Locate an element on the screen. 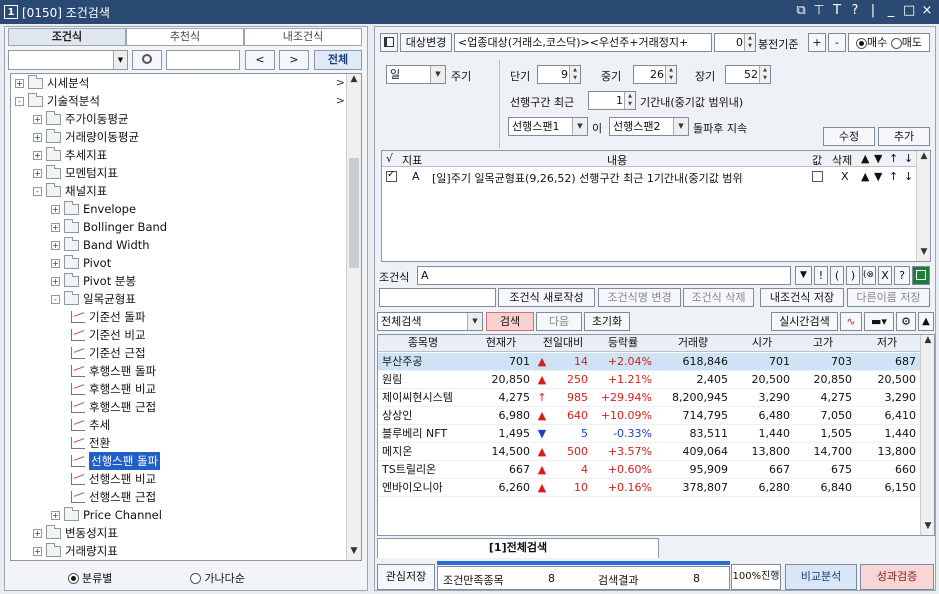 The width and height of the screenshot is (939, 594). radio-sell-icon is located at coordinates (896, 43).